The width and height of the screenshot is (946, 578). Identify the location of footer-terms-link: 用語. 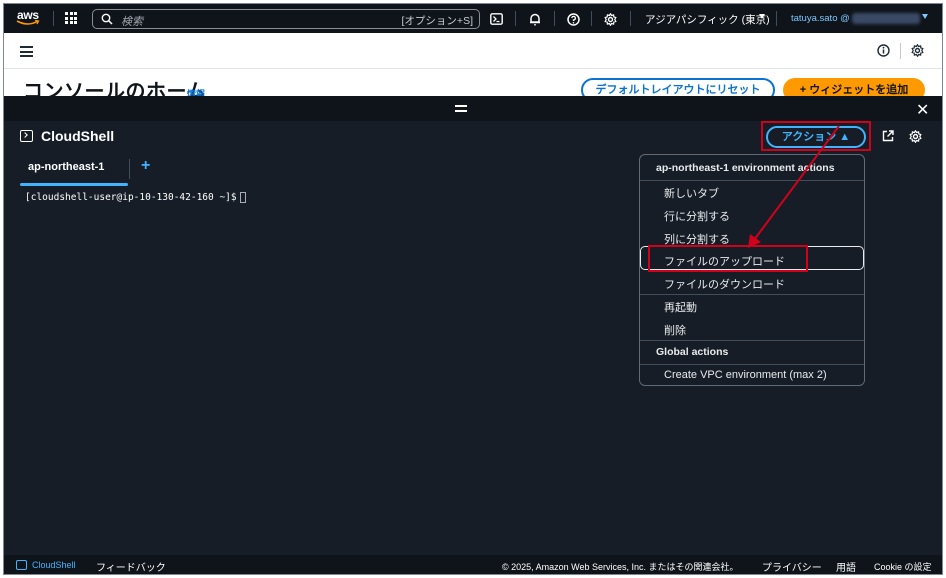
(846, 566).